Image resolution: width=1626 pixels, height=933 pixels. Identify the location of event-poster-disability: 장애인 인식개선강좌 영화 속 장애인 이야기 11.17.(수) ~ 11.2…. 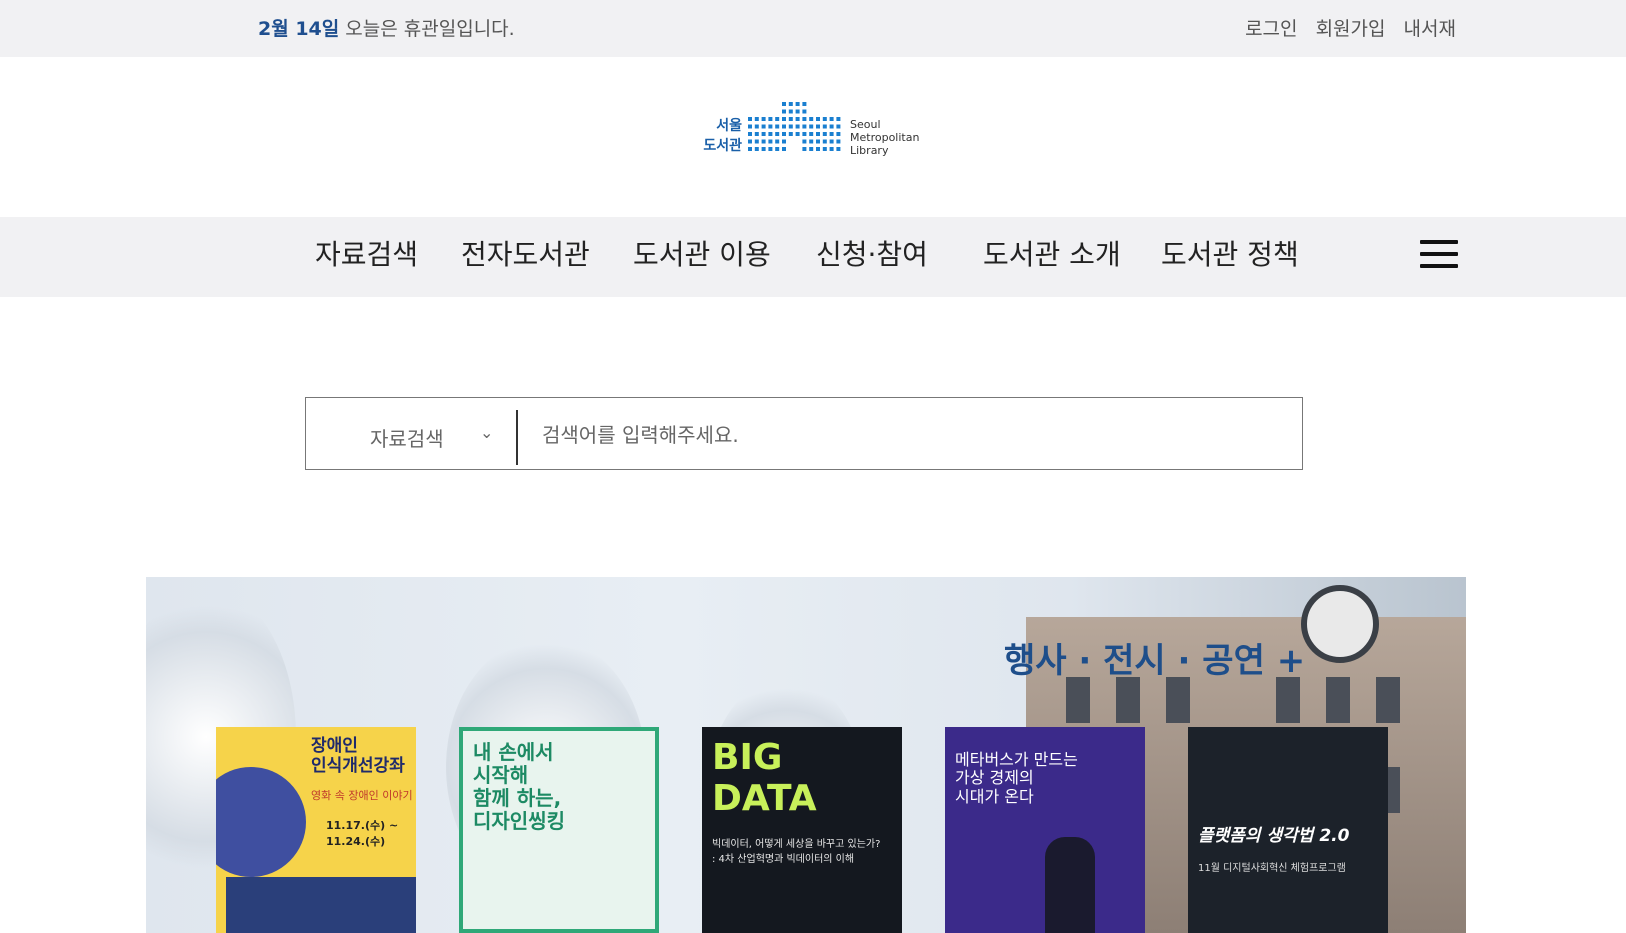
(316, 830).